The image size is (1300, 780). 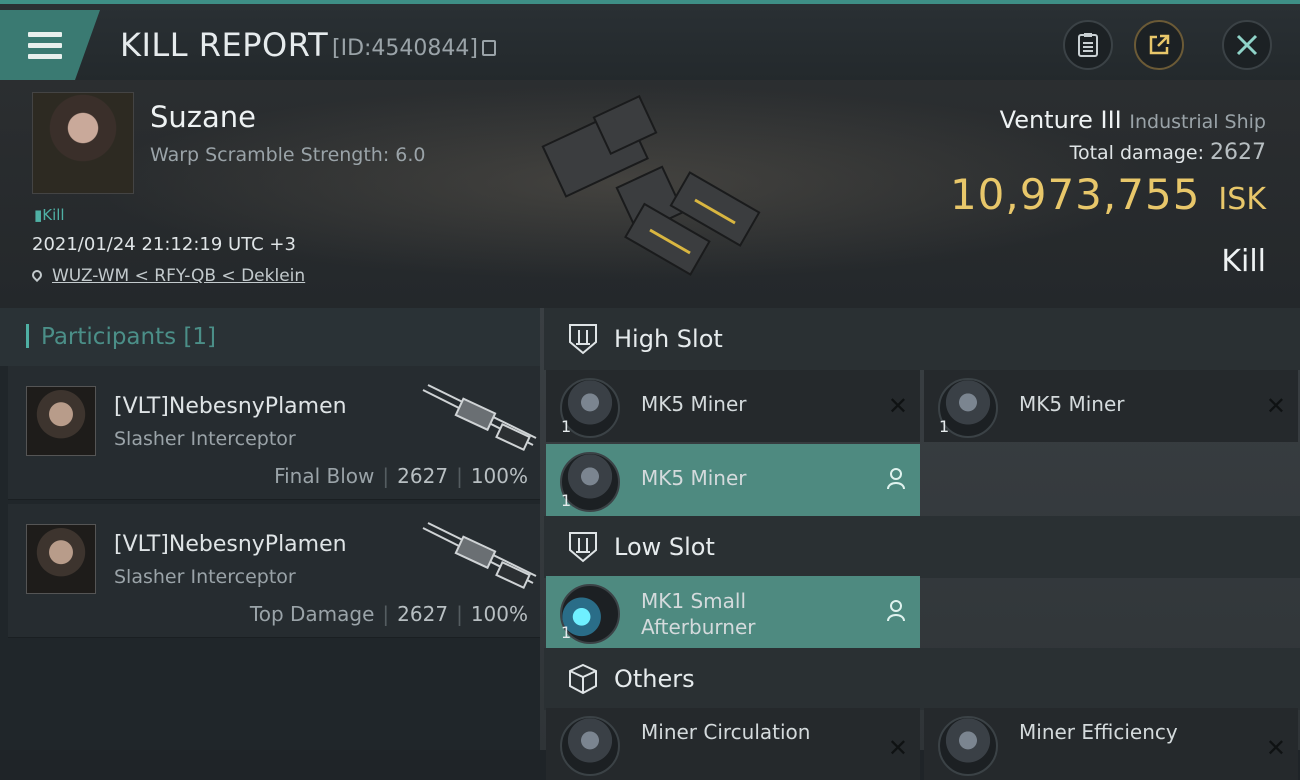 What do you see at coordinates (1060, 120) in the screenshot?
I see `ship-name: Venture III` at bounding box center [1060, 120].